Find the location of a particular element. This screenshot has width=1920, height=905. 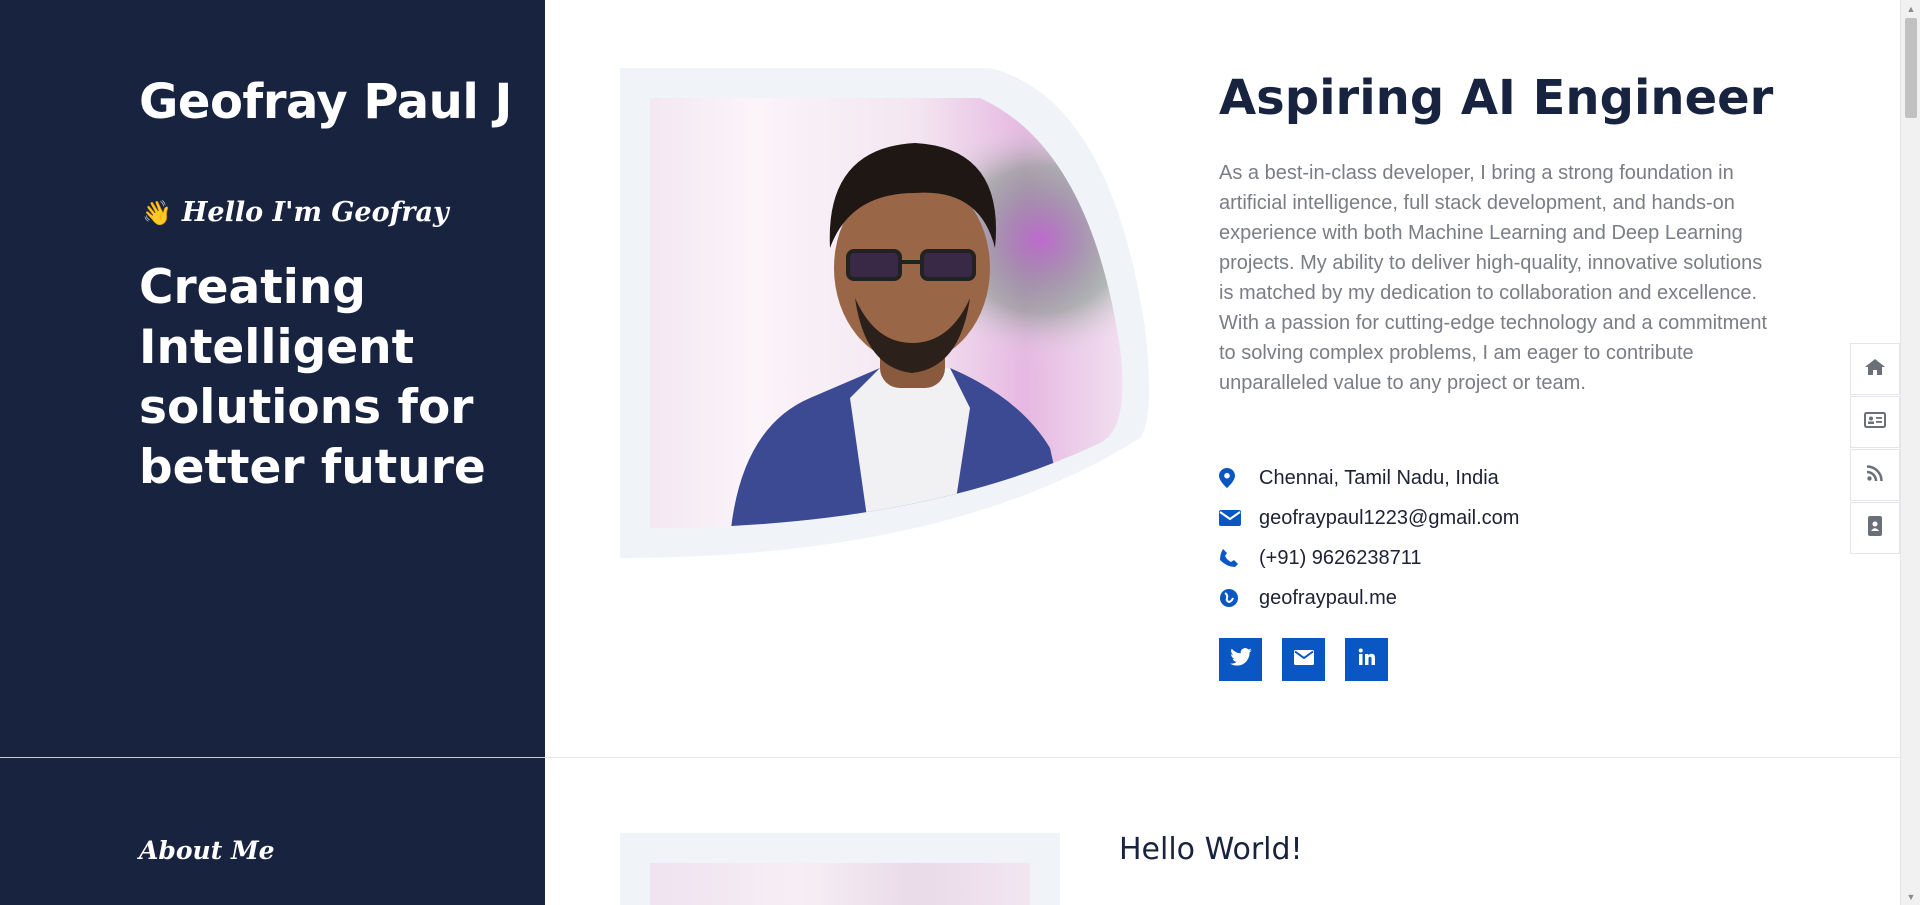

contact-email-text: geofraypaul1223@gmail.com is located at coordinates (1389, 518).